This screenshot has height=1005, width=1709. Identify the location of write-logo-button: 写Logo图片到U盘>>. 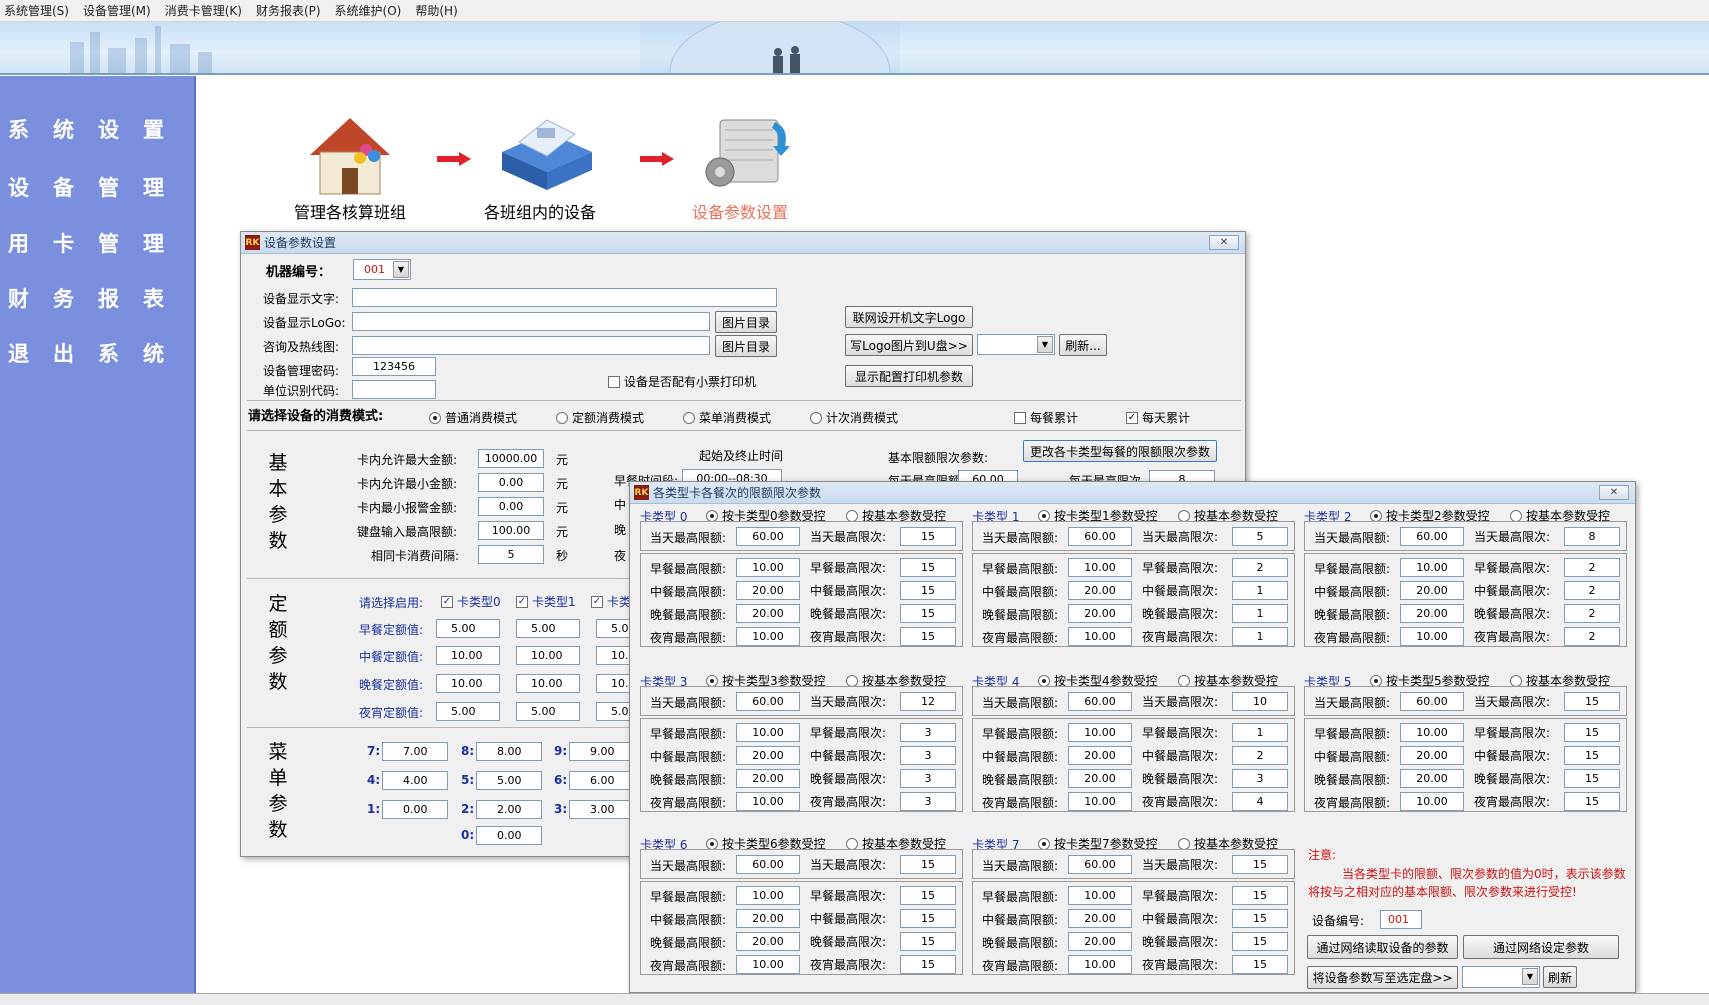
(909, 345).